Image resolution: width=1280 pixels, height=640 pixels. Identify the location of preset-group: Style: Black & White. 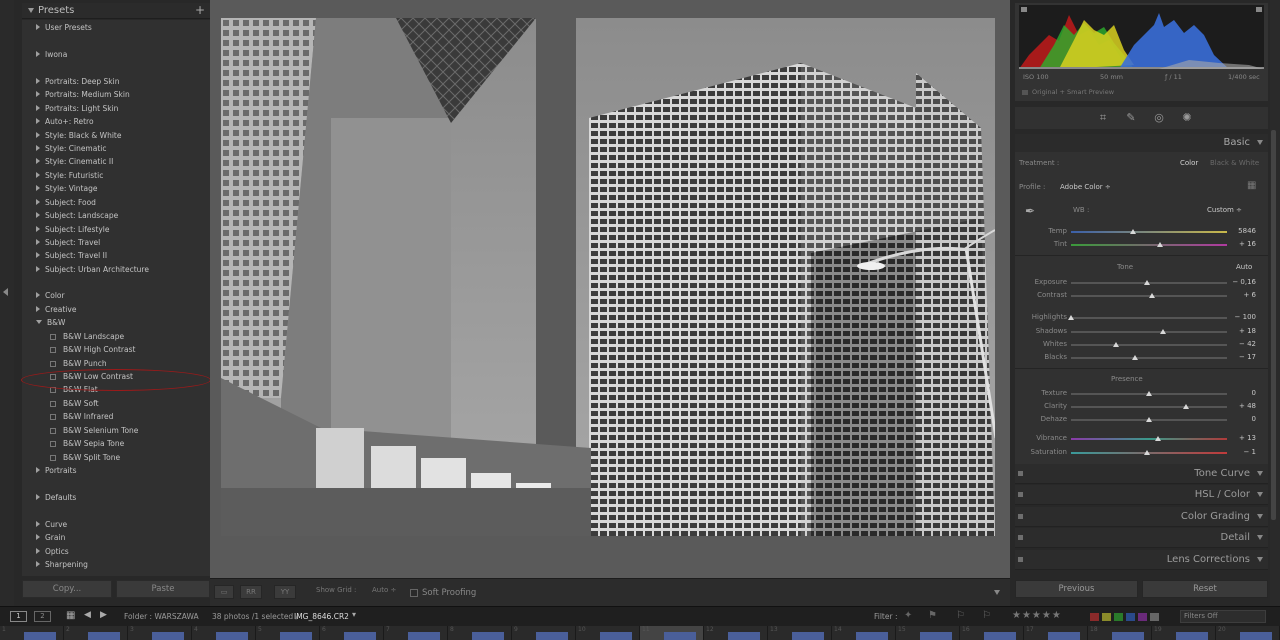
(78, 136).